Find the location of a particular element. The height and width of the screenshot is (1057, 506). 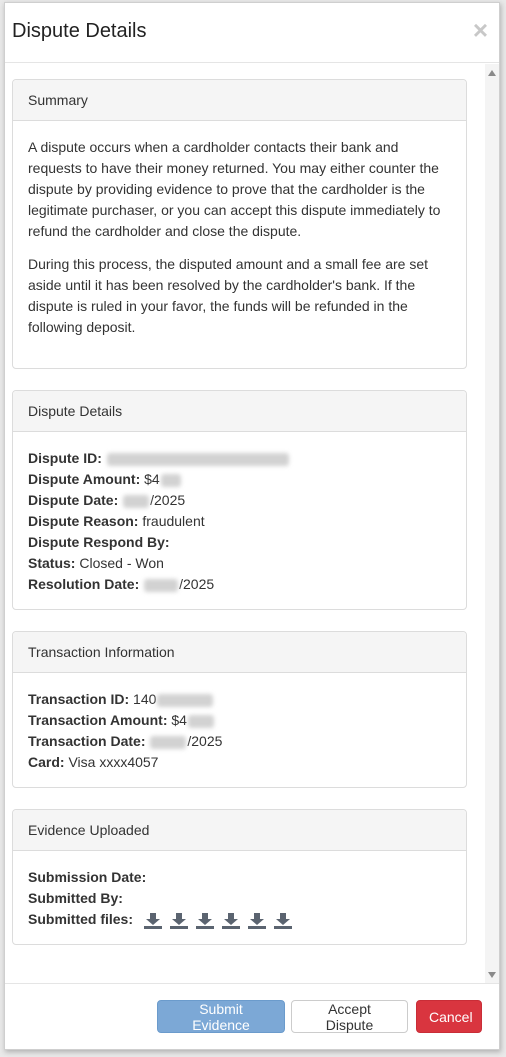

resolution-date-value: /2025 is located at coordinates (197, 584).